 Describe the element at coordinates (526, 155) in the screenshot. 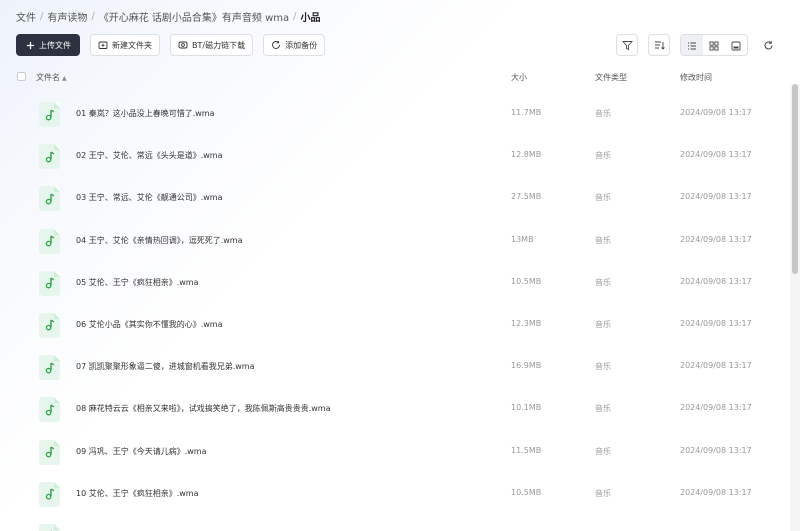

I see `file-size: 12.8MB` at that location.